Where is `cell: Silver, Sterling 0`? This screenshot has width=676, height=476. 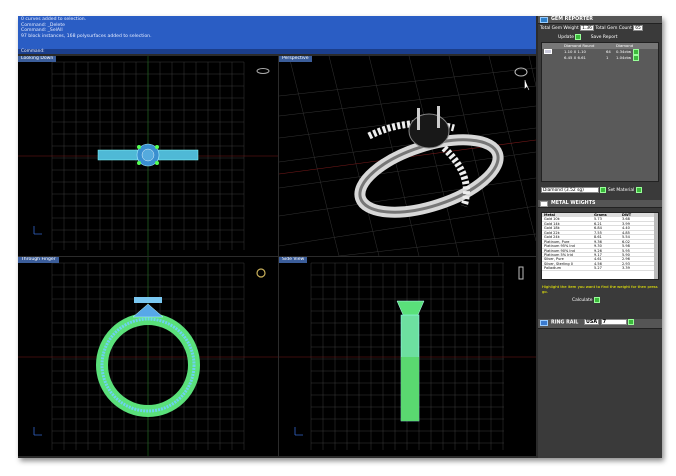
cell: Silver, Sterling 0 is located at coordinates (558, 263).